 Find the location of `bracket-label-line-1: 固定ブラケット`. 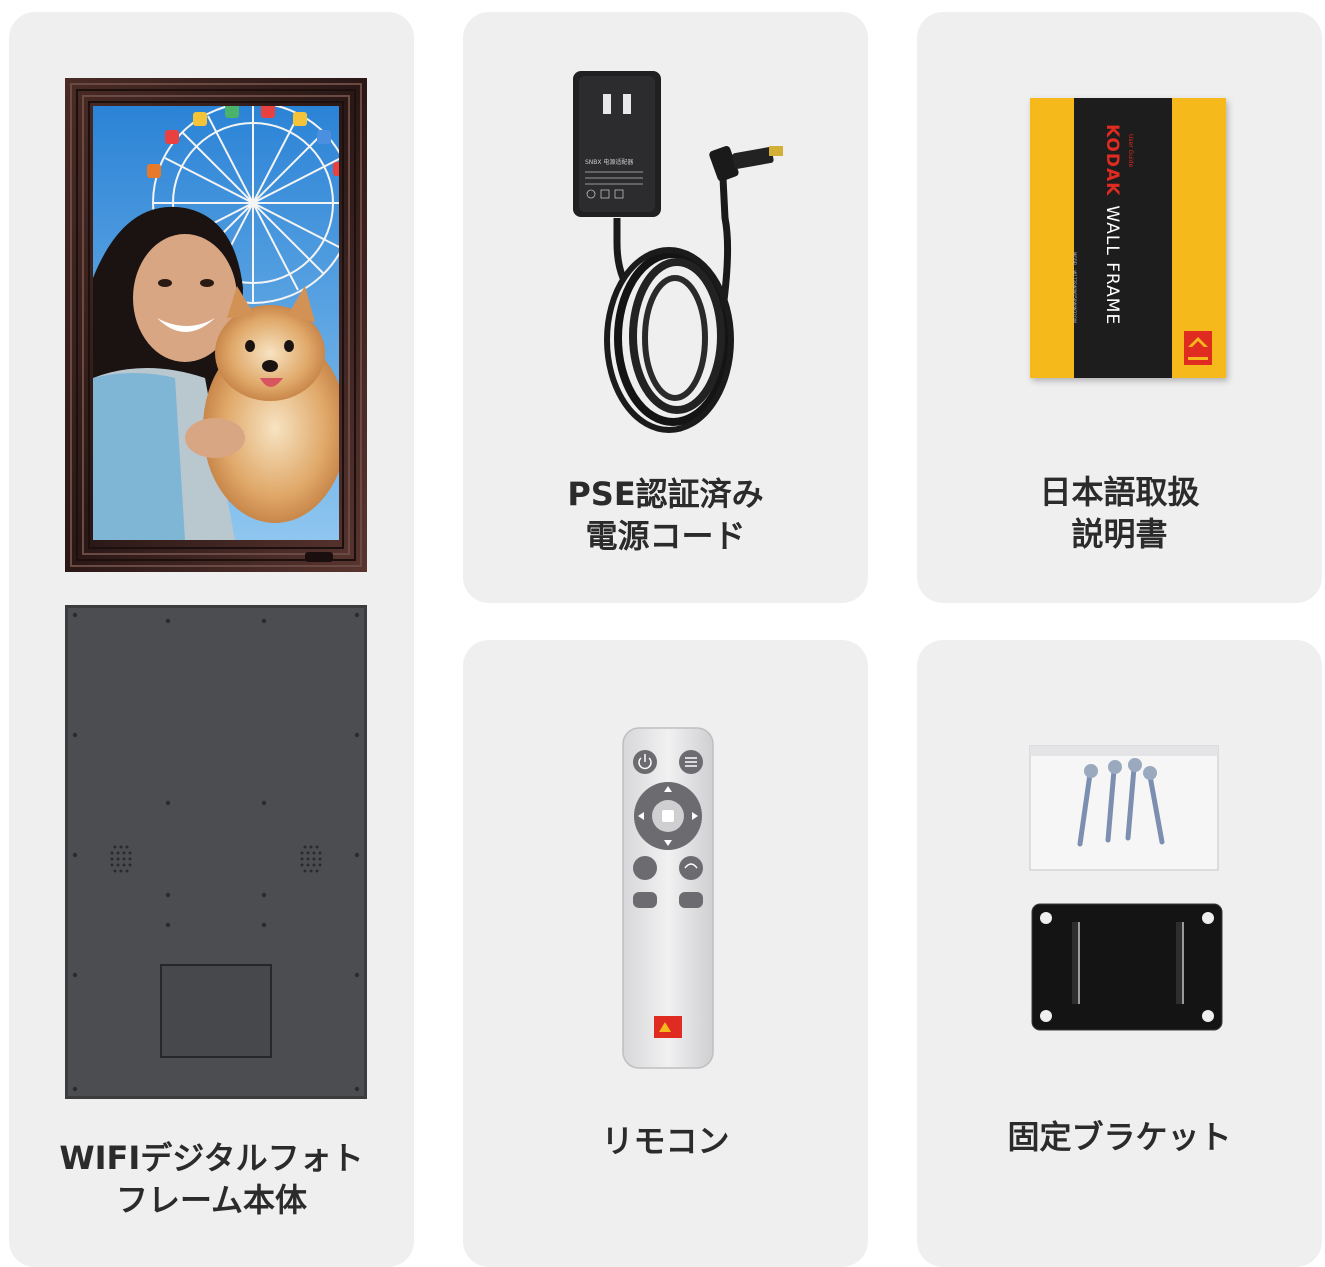

bracket-label-line-1: 固定ブラケット is located at coordinates (1119, 1137).